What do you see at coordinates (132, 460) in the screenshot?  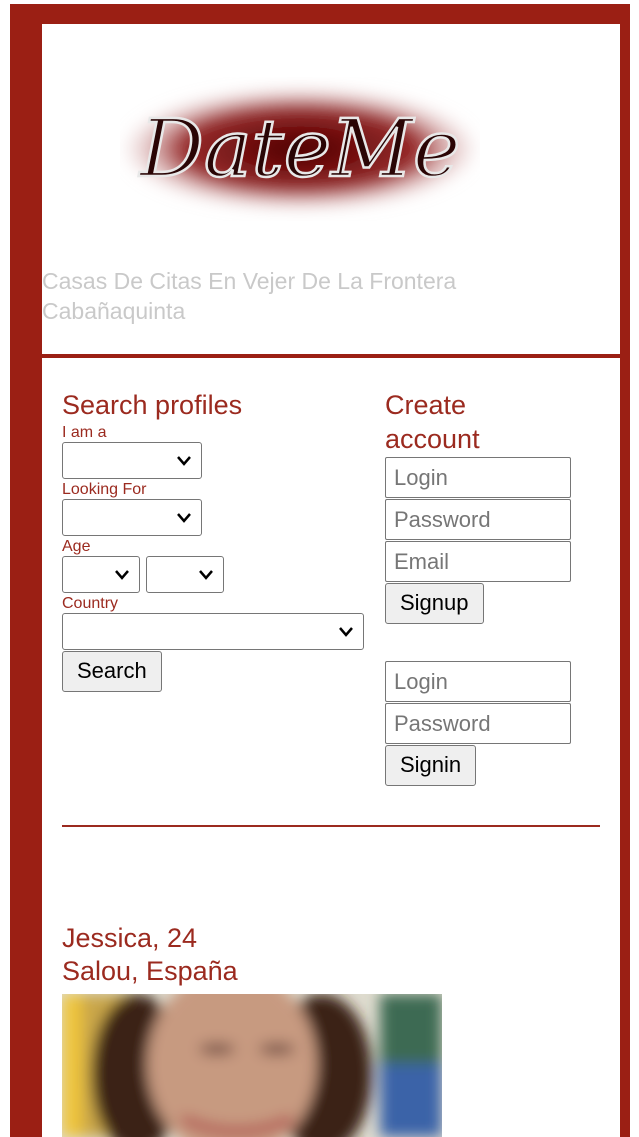 I see `i-am-select` at bounding box center [132, 460].